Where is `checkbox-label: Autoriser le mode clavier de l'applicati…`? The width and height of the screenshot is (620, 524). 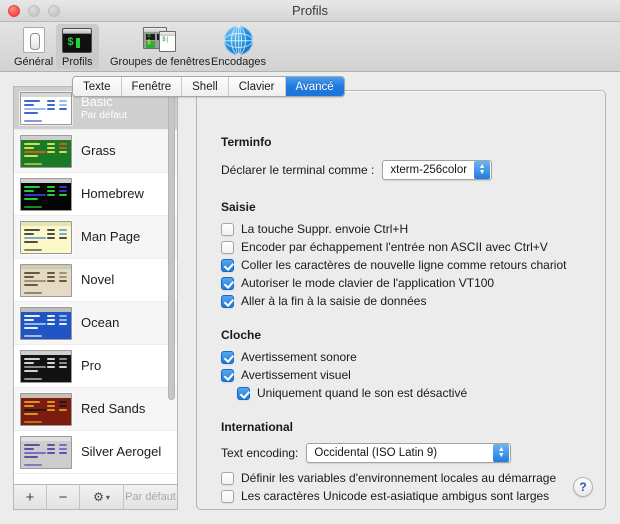
checkbox-label: Autoriser le mode clavier de l'applicati… is located at coordinates (368, 283).